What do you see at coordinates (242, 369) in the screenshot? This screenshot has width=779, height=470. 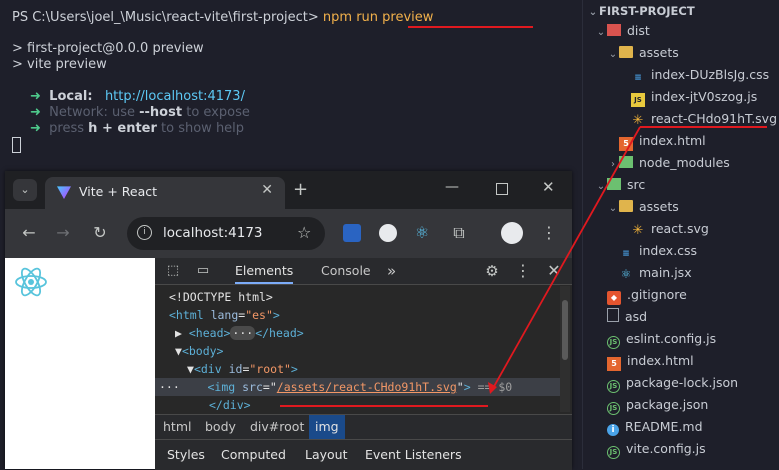 I see `dom-root-div-node: ▼<div id="root">` at bounding box center [242, 369].